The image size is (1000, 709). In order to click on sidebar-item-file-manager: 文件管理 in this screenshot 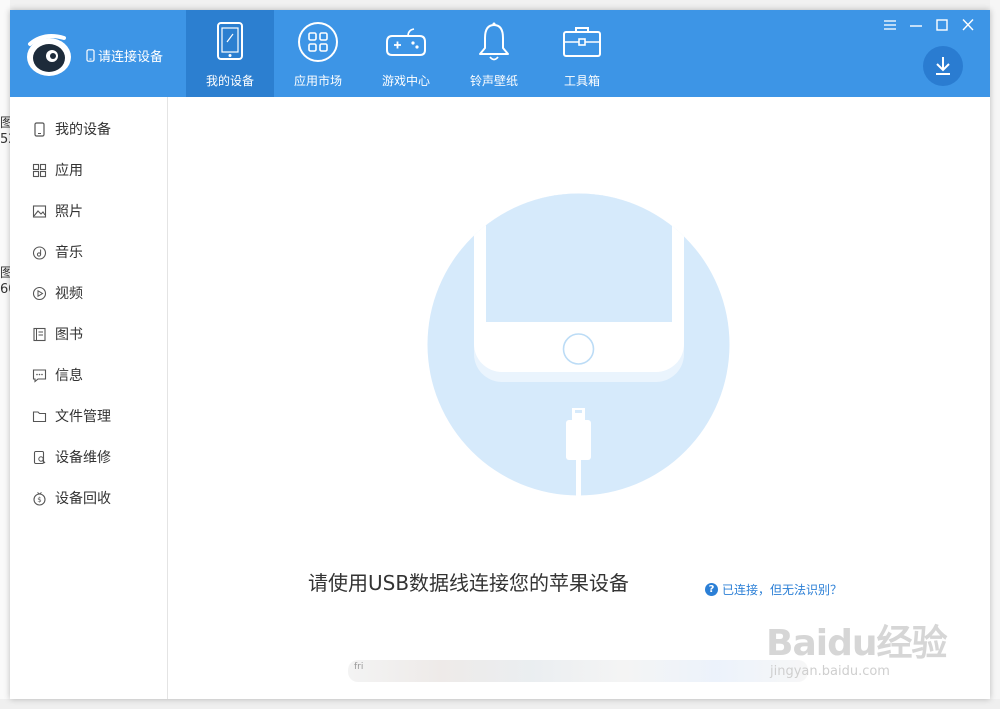, I will do `click(71, 416)`.